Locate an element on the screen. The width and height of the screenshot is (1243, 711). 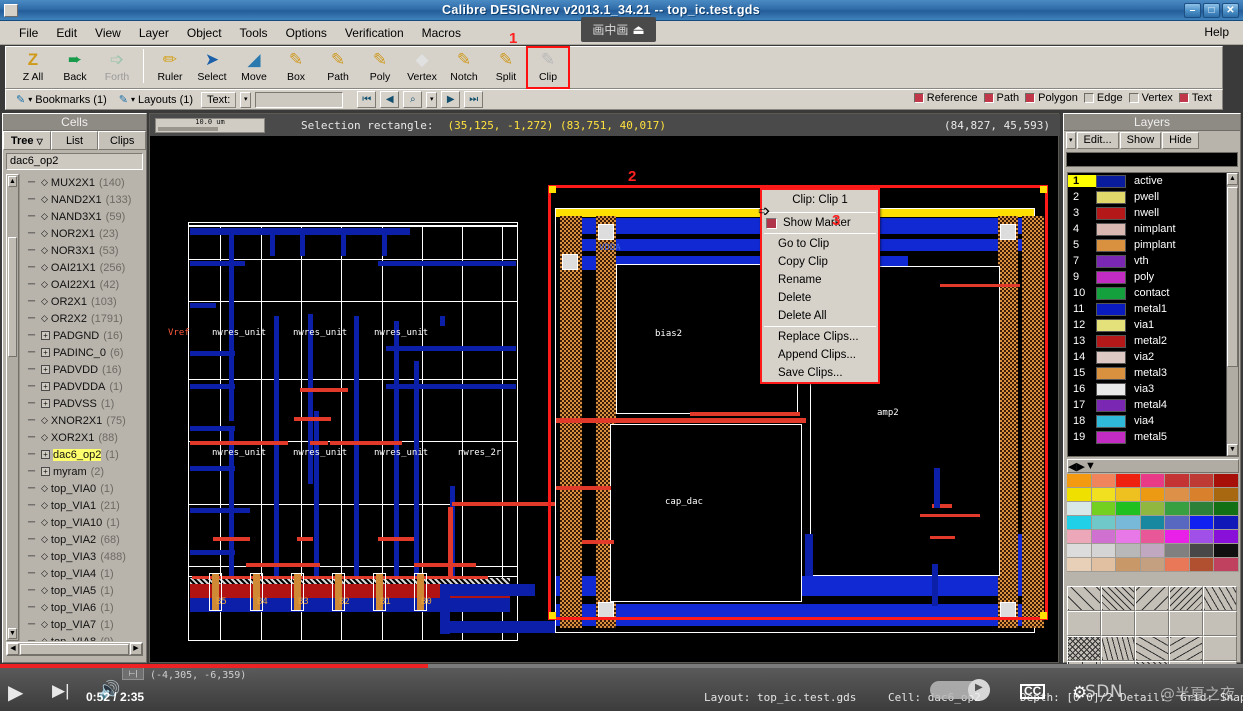
cell-tree-item: ─ ◇ top_VIA3 (488) is located at coordinates (81, 556).